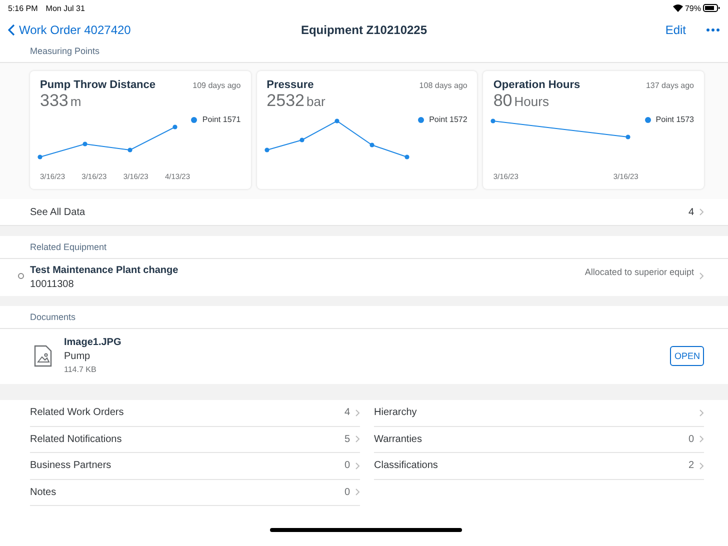 The width and height of the screenshot is (728, 546). What do you see at coordinates (98, 85) in the screenshot?
I see `card-title: Pump Throw Distance` at bounding box center [98, 85].